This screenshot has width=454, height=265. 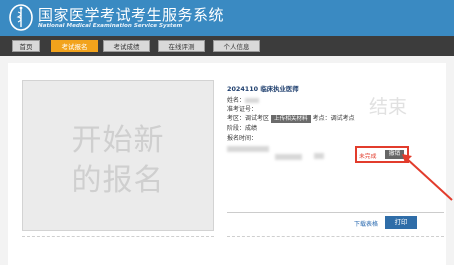 I want to click on nav-personal-info: 个人信息, so click(x=236, y=46).